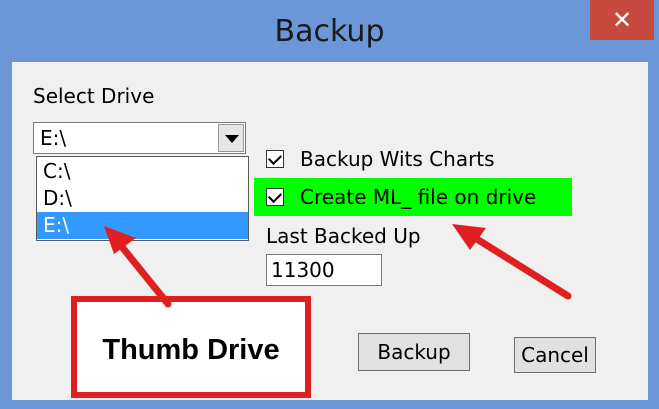 The height and width of the screenshot is (409, 659). I want to click on chevron-down-icon, so click(231, 138).